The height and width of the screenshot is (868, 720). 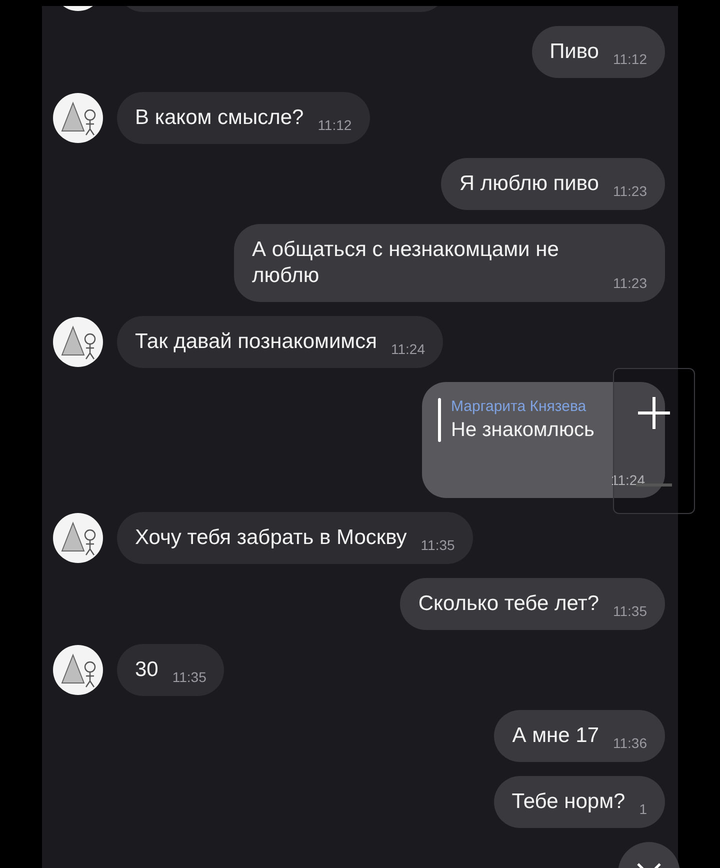 I want to click on message-text: Пиво, so click(x=574, y=52).